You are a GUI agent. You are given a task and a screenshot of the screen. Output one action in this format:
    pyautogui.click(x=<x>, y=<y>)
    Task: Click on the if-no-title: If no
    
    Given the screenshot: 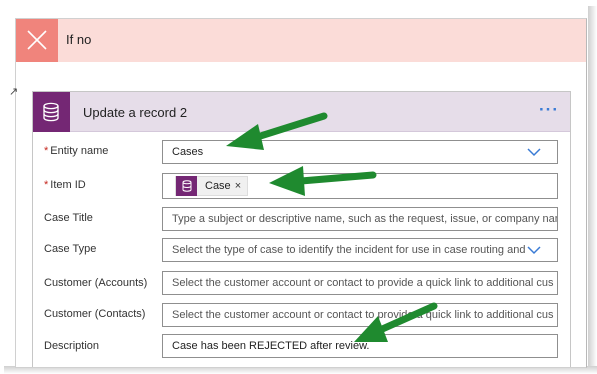 What is the action you would take?
    pyautogui.click(x=79, y=39)
    